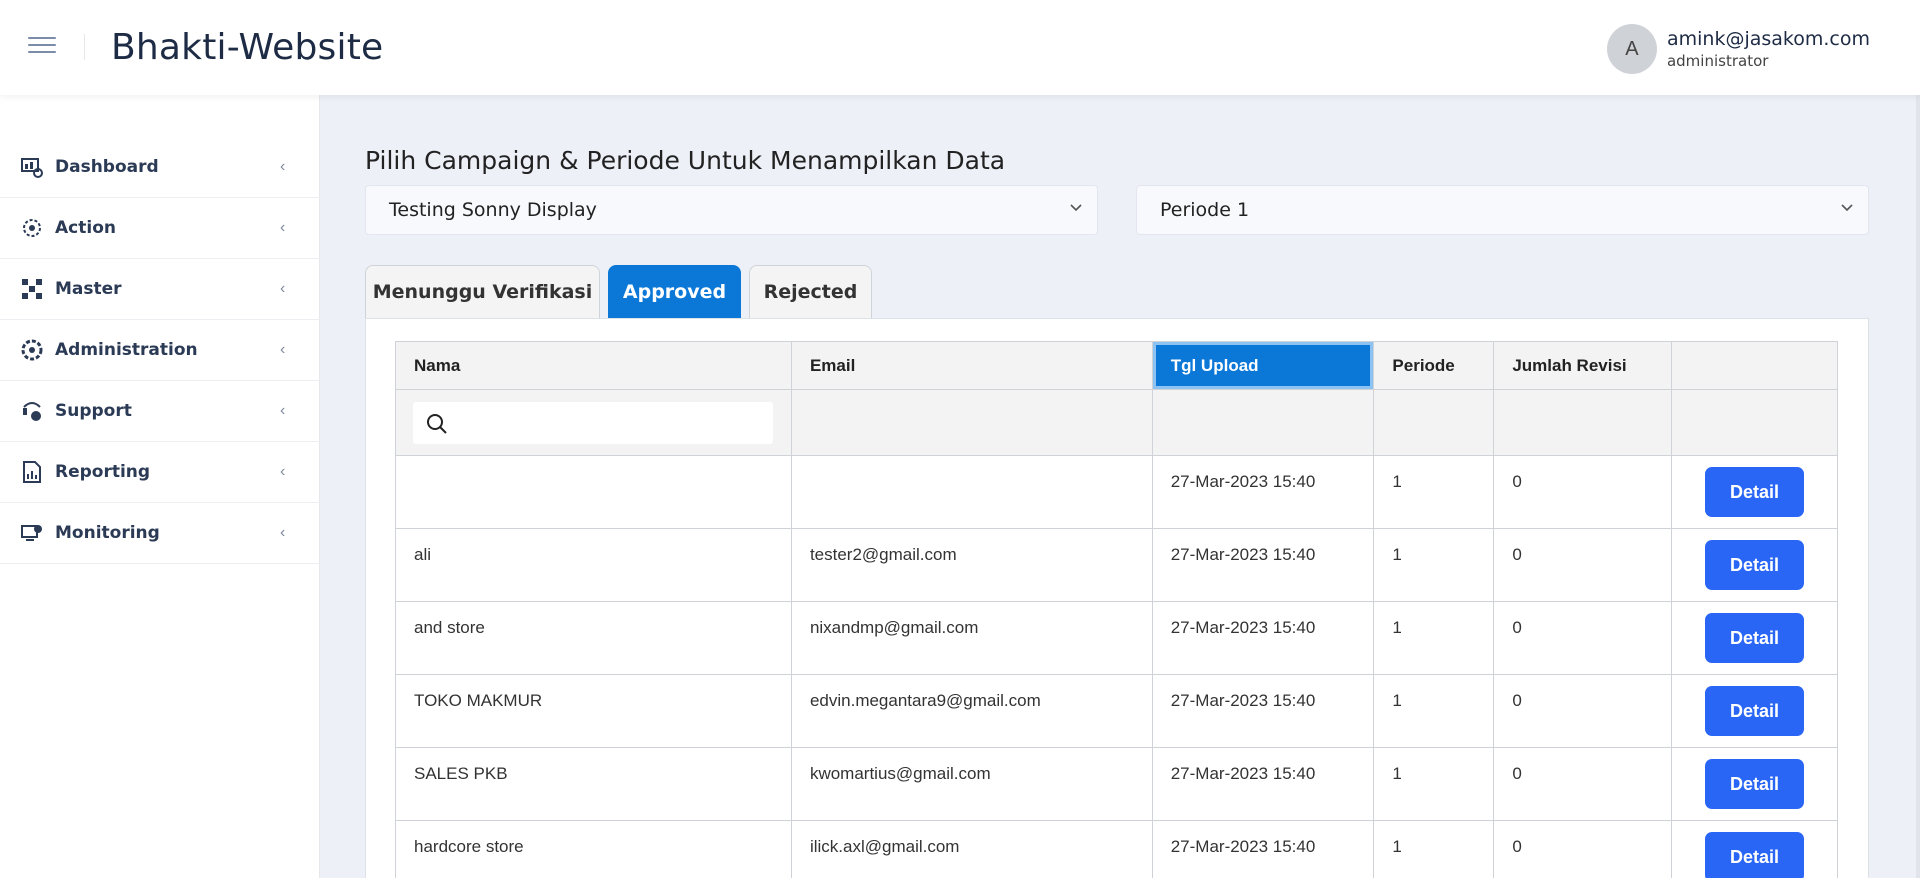 This screenshot has height=878, width=1920. I want to click on cell-nama: TOKO MAKMUR, so click(593, 711).